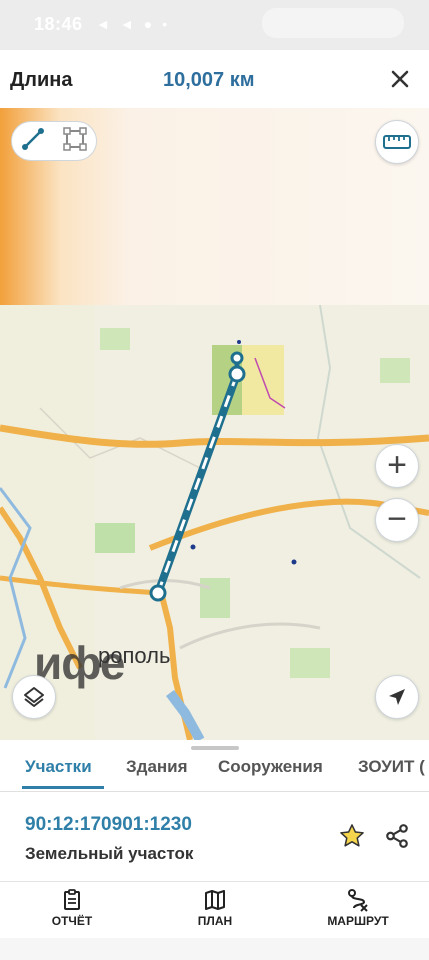 The image size is (429, 960). I want to click on layers-button, so click(34, 697).